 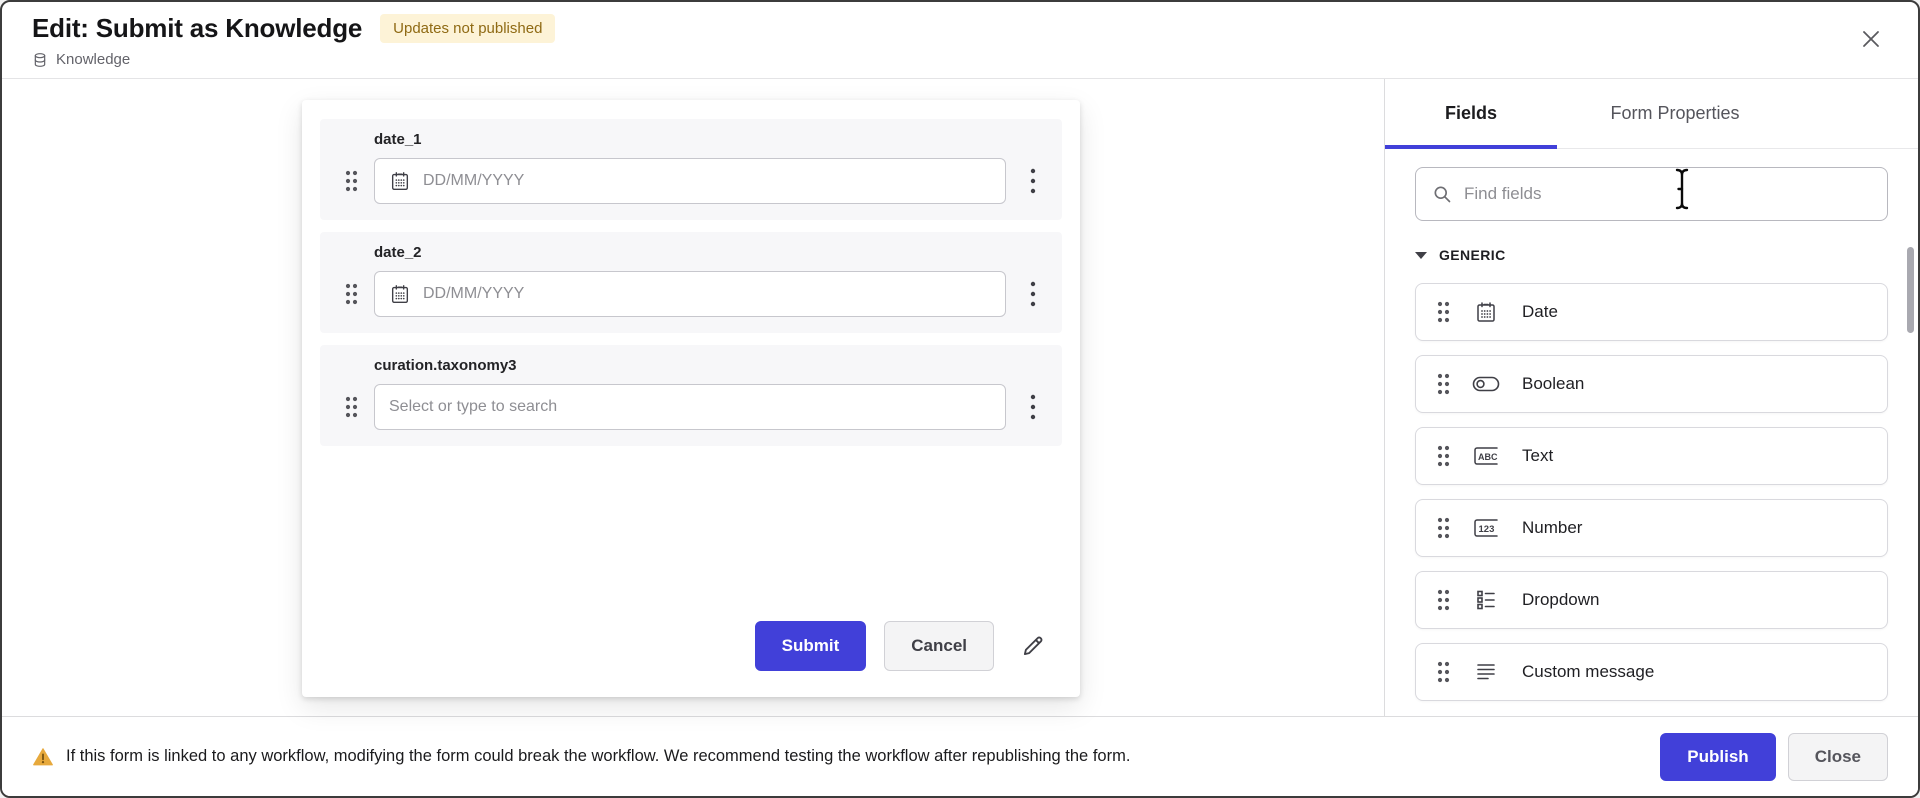 I want to click on field-type-boolean: Boolean, so click(x=1651, y=384).